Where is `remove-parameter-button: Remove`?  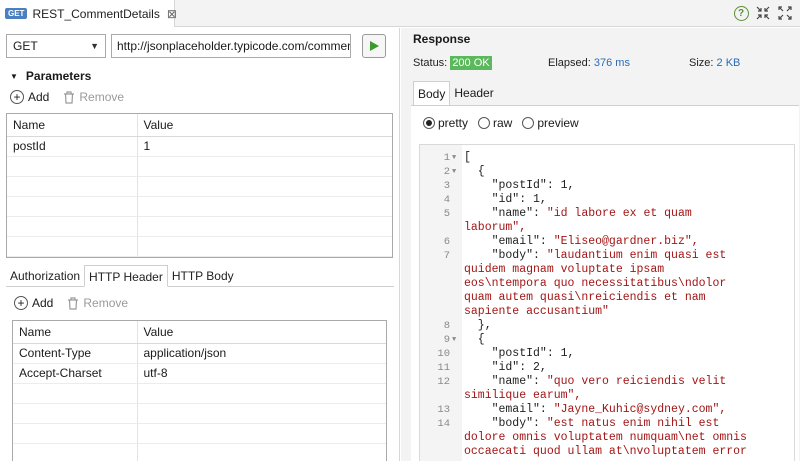 remove-parameter-button: Remove is located at coordinates (93, 97).